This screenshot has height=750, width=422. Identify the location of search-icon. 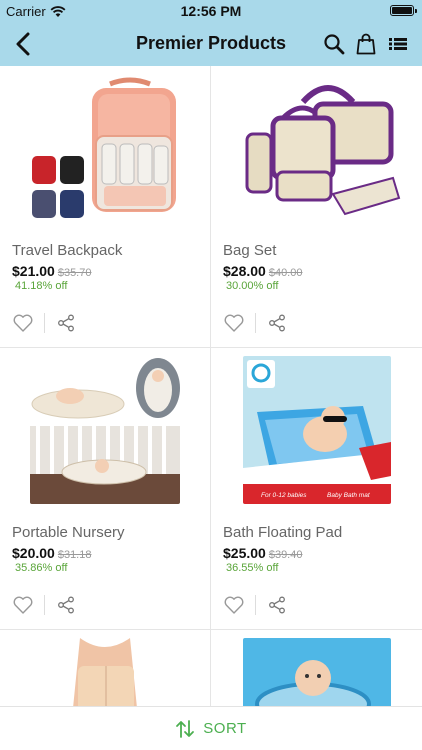
(334, 44).